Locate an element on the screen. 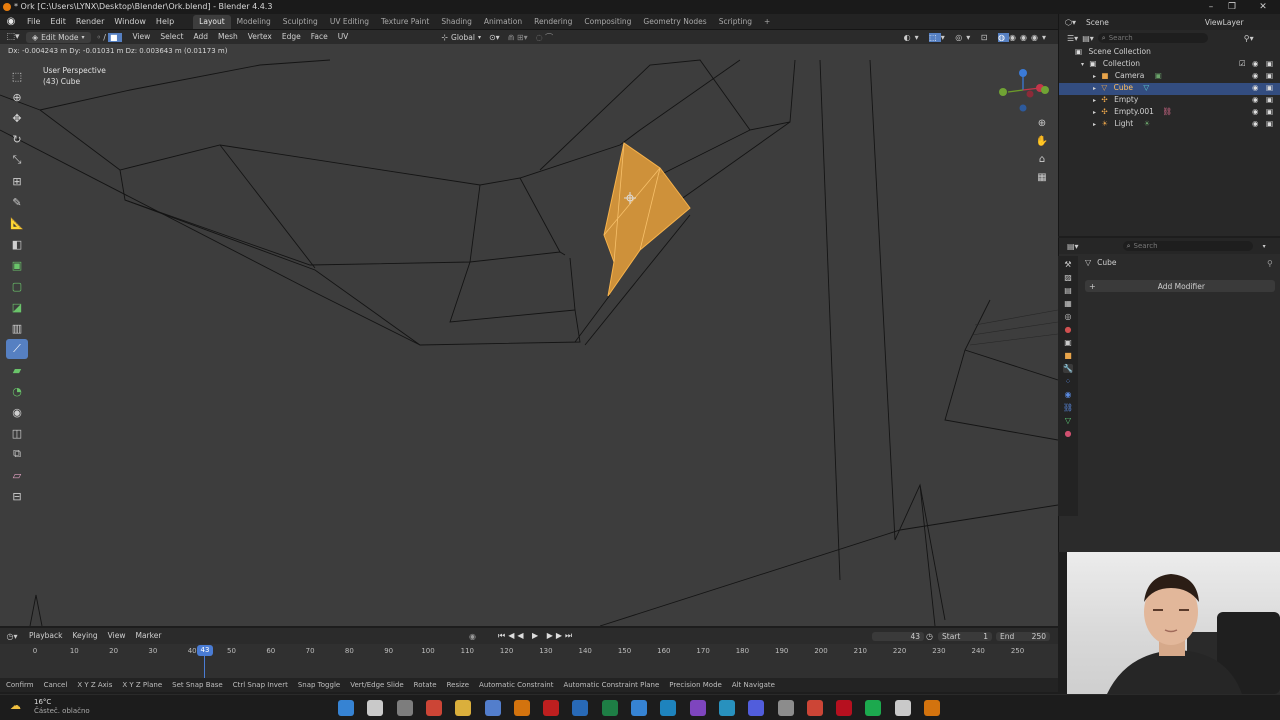 The width and height of the screenshot is (1280, 720). vp-menu-vertex: Vertex is located at coordinates (260, 37).